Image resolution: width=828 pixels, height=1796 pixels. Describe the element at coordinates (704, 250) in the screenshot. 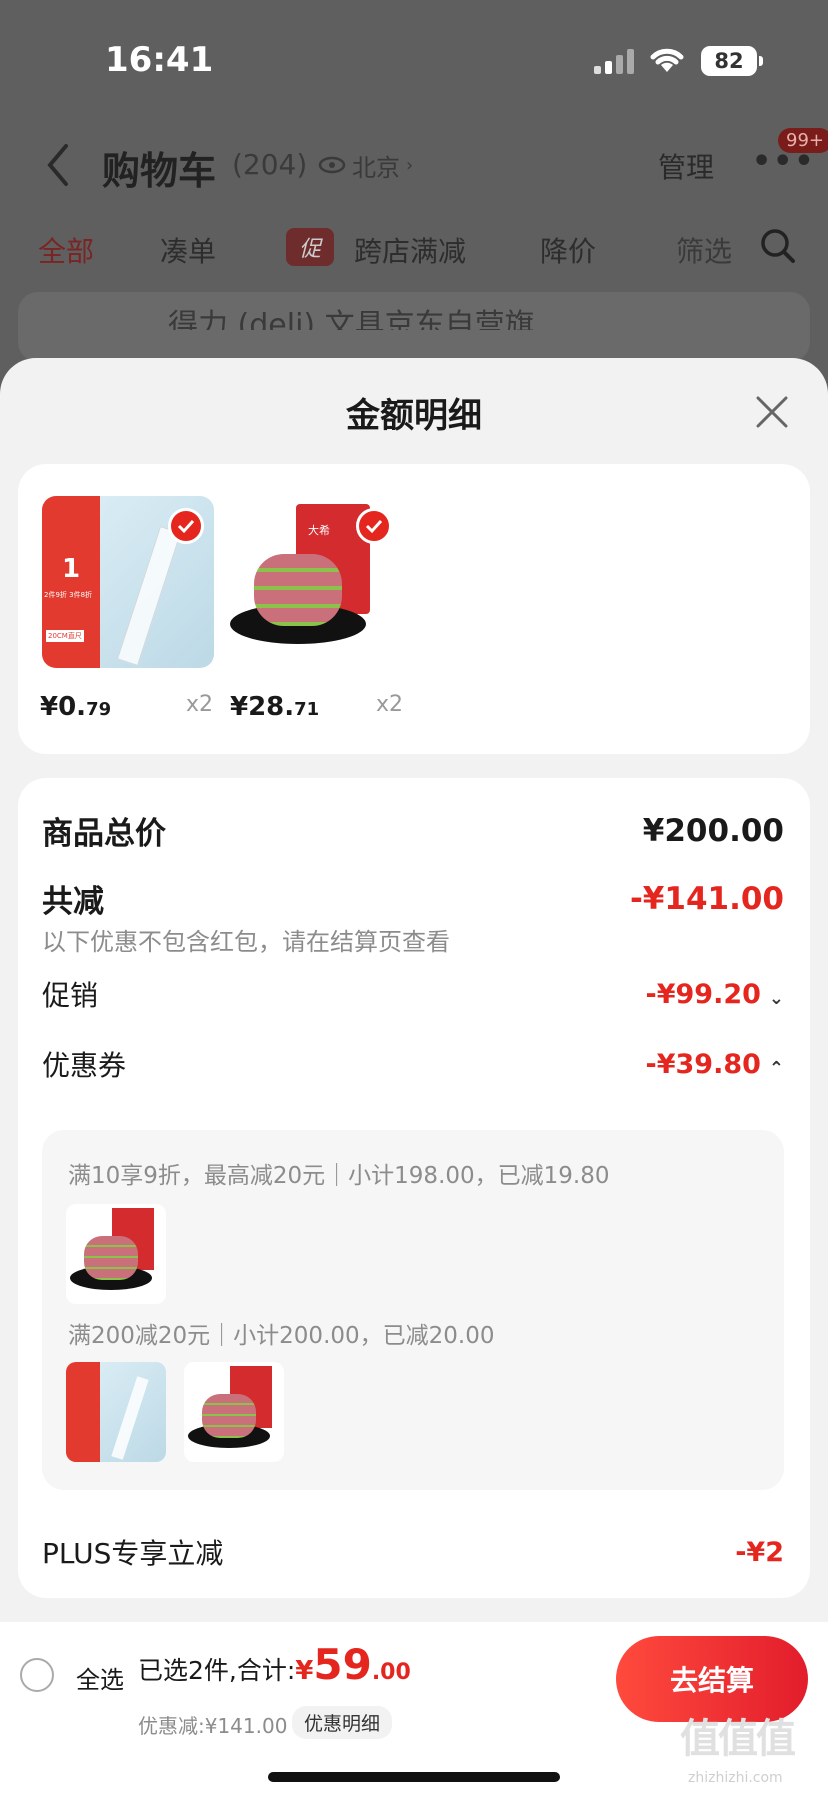

I see `tab-filter: 筛选` at that location.